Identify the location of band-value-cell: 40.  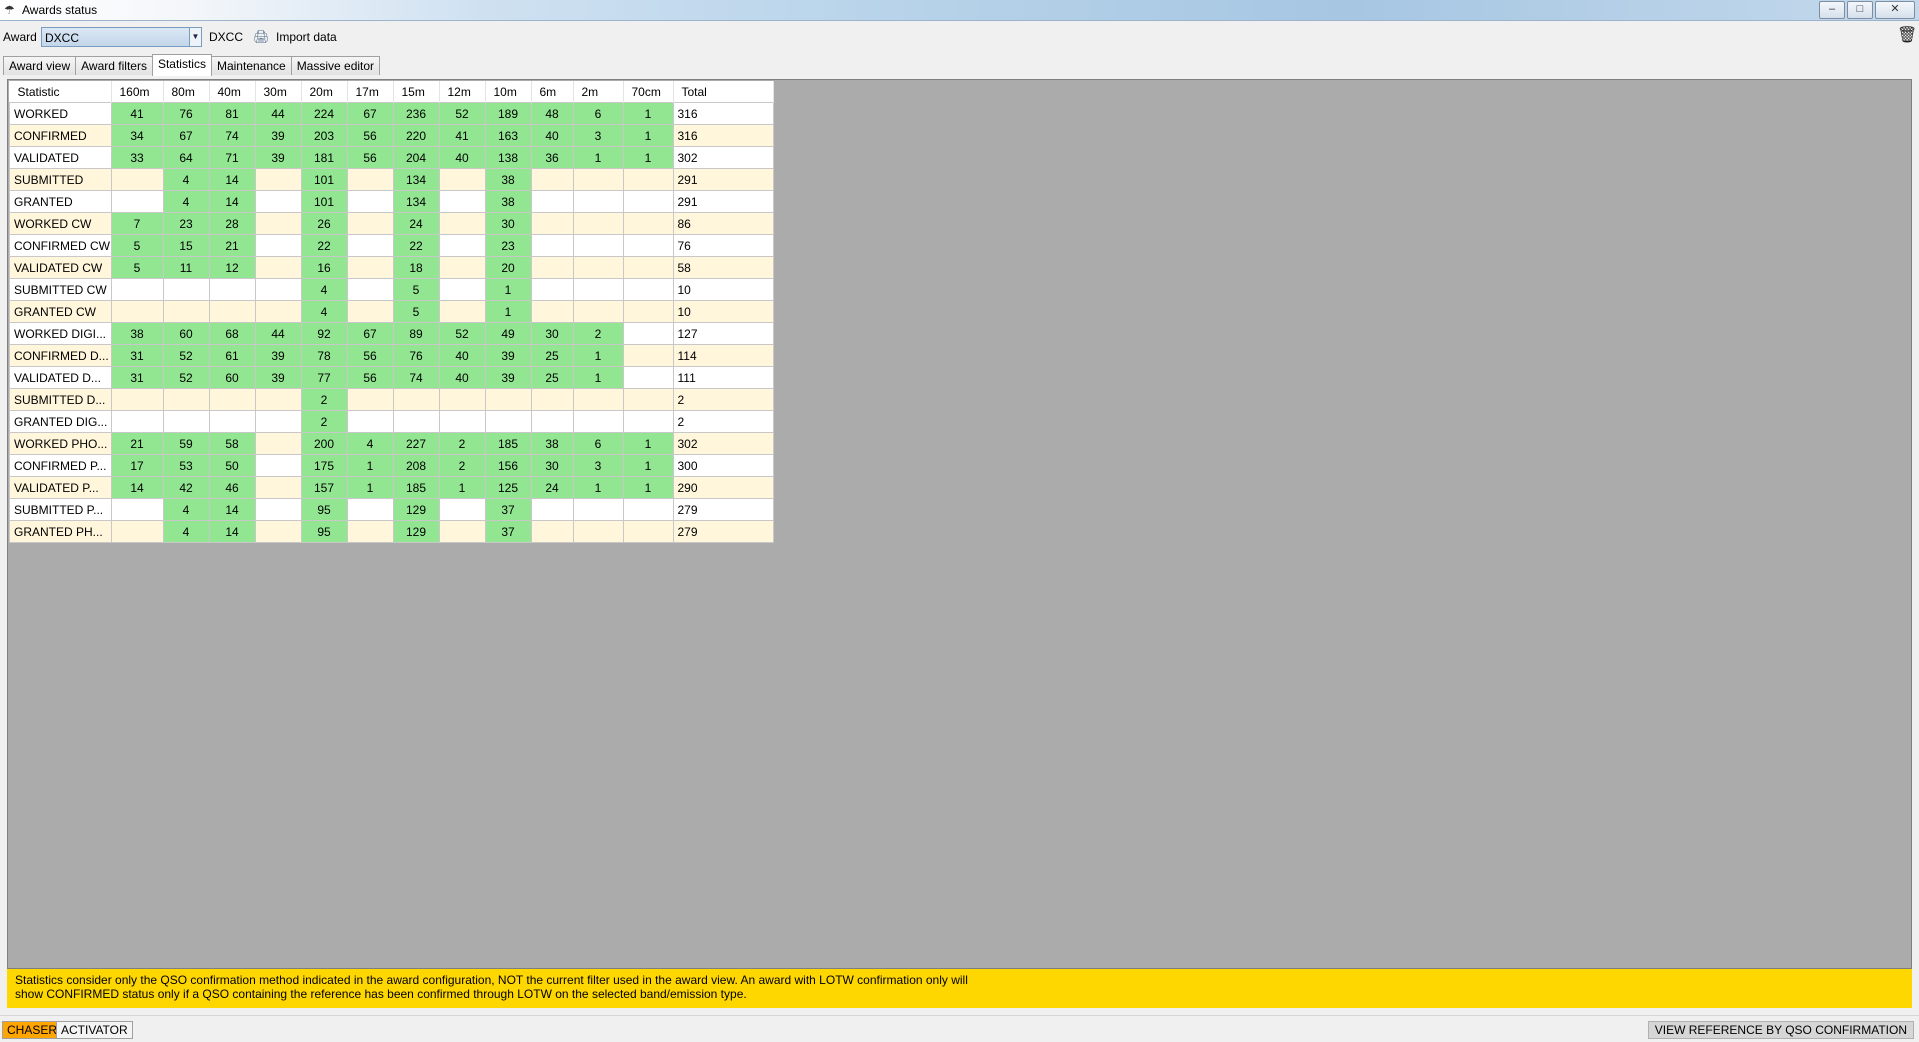
(462, 355).